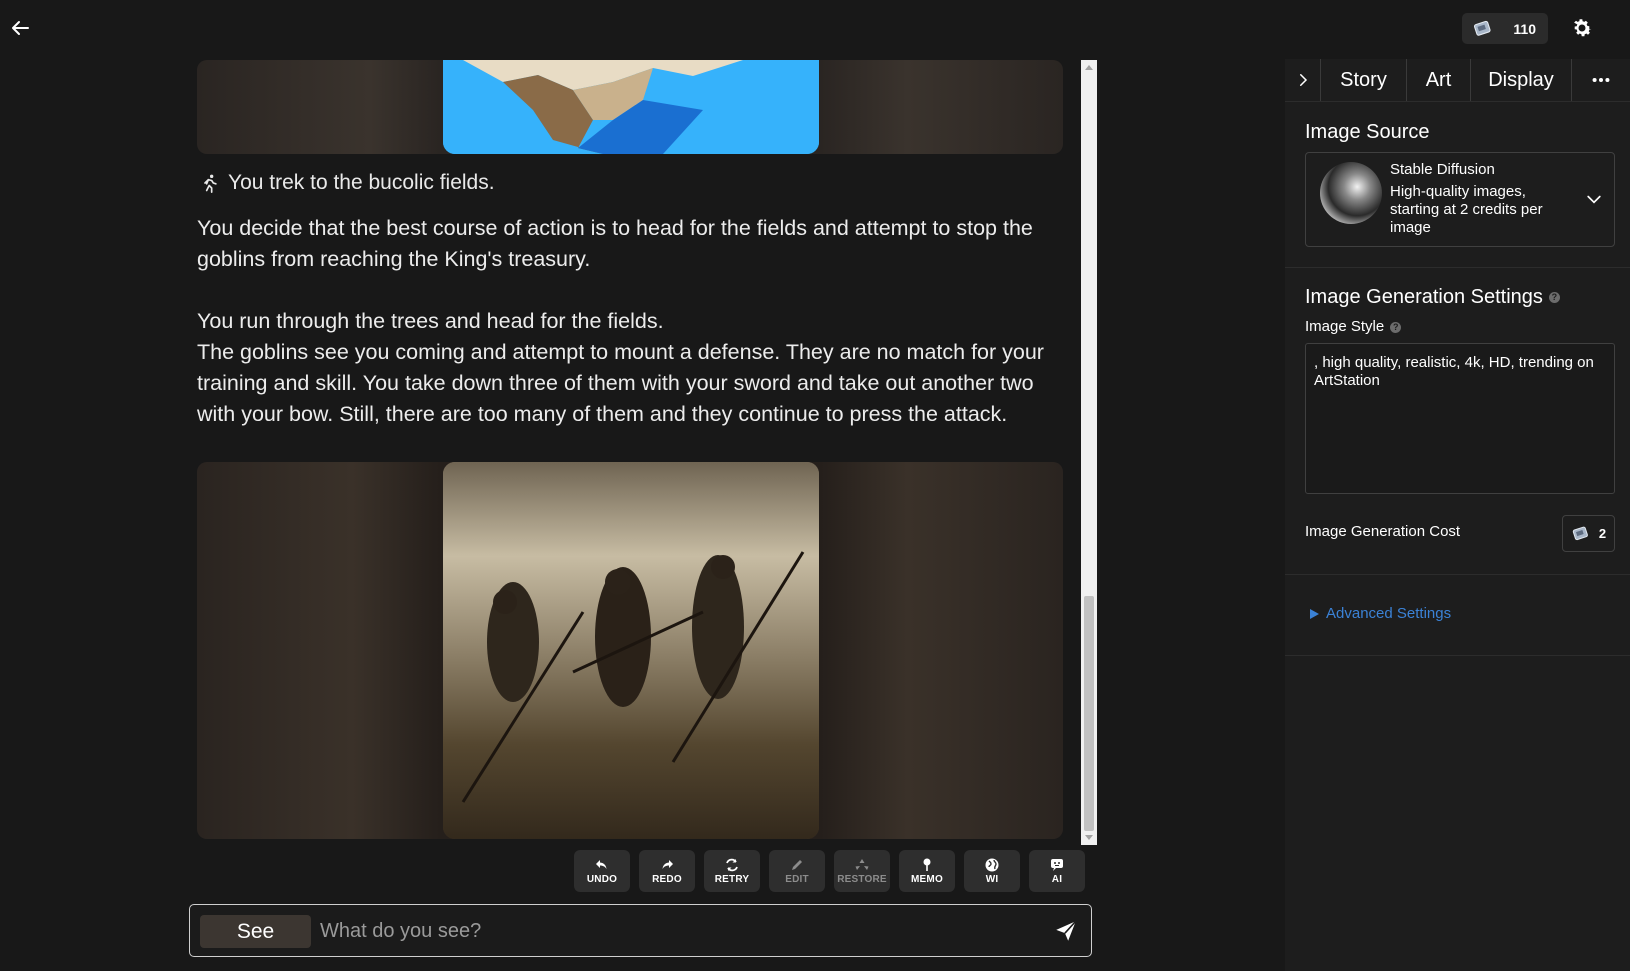  What do you see at coordinates (1424, 297) in the screenshot?
I see `gen-settings-title-text: Image Generation Settings` at bounding box center [1424, 297].